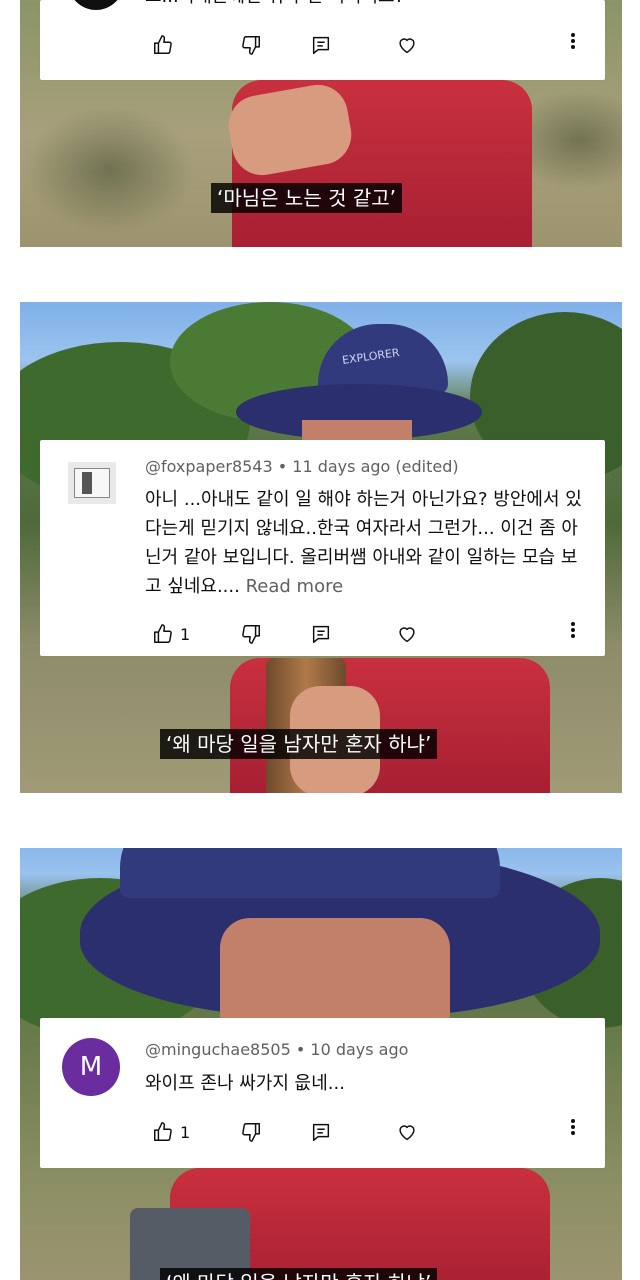  Describe the element at coordinates (310, 873) in the screenshot. I see `hat` at that location.